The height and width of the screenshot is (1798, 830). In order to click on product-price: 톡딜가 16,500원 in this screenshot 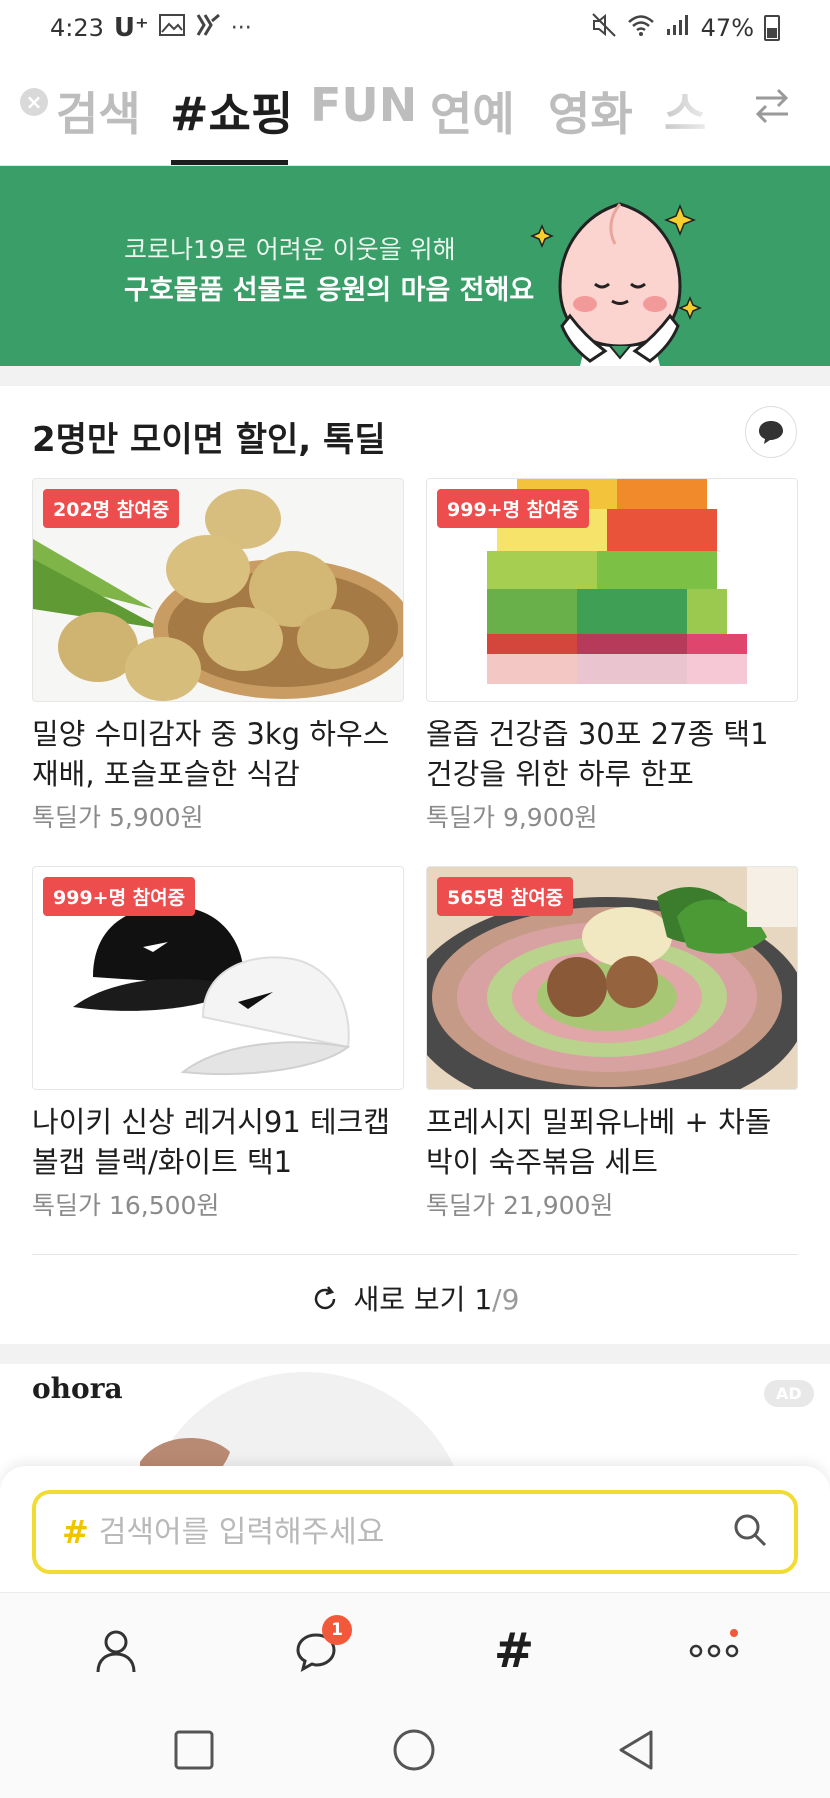, I will do `click(126, 1205)`.